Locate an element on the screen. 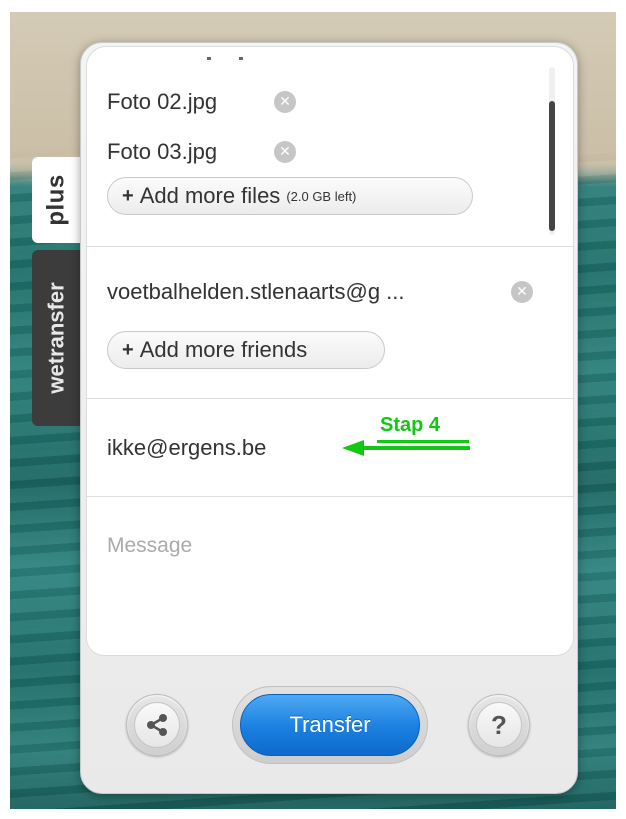  tab-wetransfer-label: wetransfer is located at coordinates (56, 338).